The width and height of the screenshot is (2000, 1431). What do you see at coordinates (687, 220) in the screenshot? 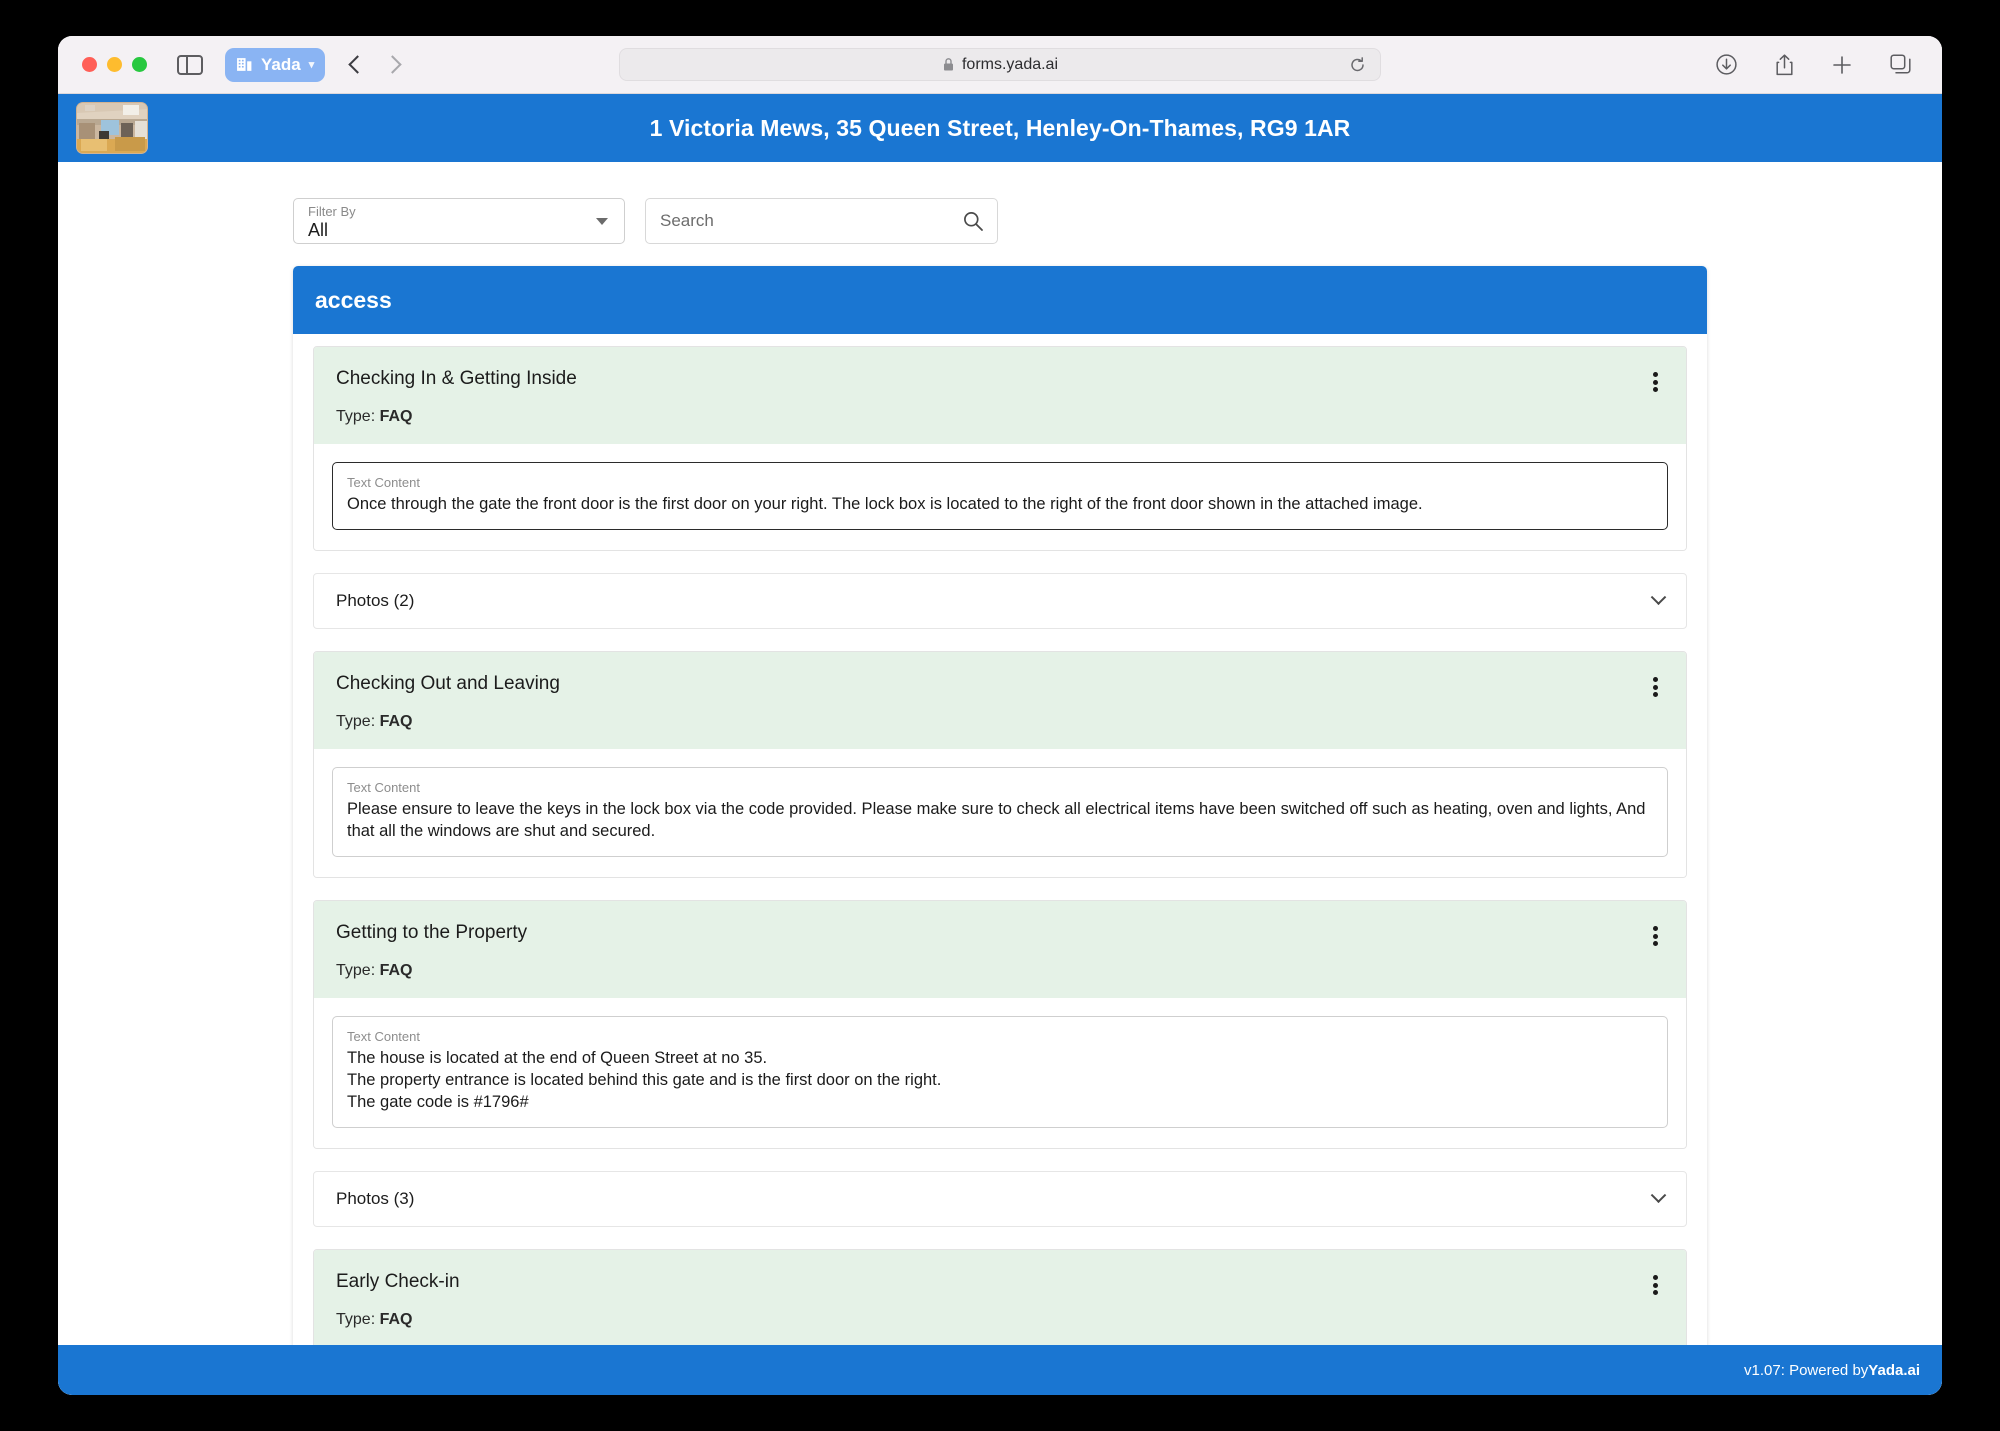
I see `search-placeholder: Search` at bounding box center [687, 220].